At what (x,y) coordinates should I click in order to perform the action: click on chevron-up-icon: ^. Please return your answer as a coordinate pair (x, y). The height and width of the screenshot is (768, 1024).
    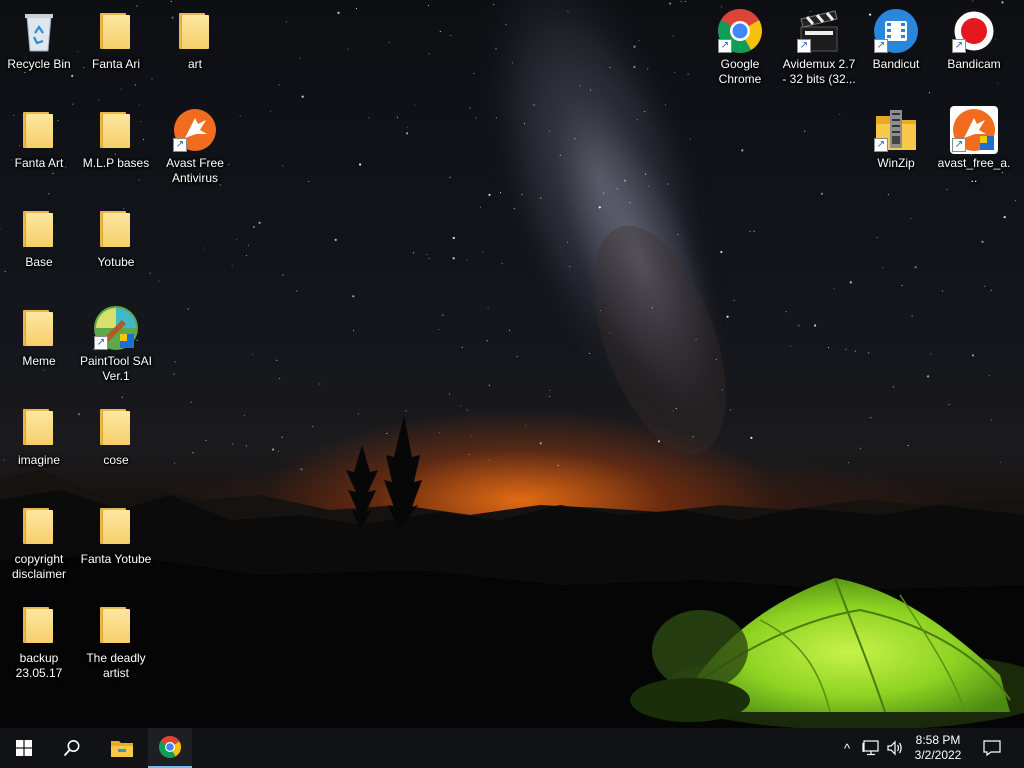
    Looking at the image, I should click on (847, 748).